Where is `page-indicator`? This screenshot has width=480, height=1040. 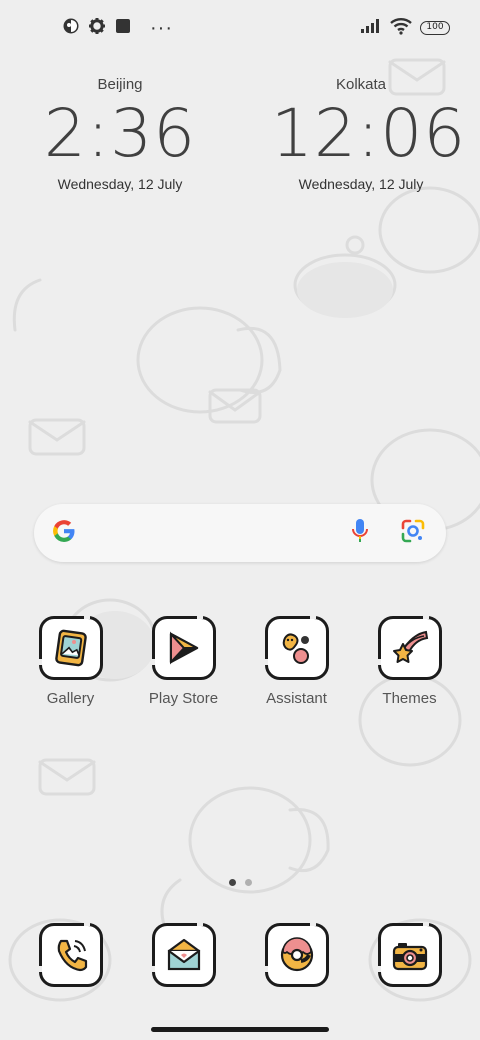
page-indicator is located at coordinates (240, 882).